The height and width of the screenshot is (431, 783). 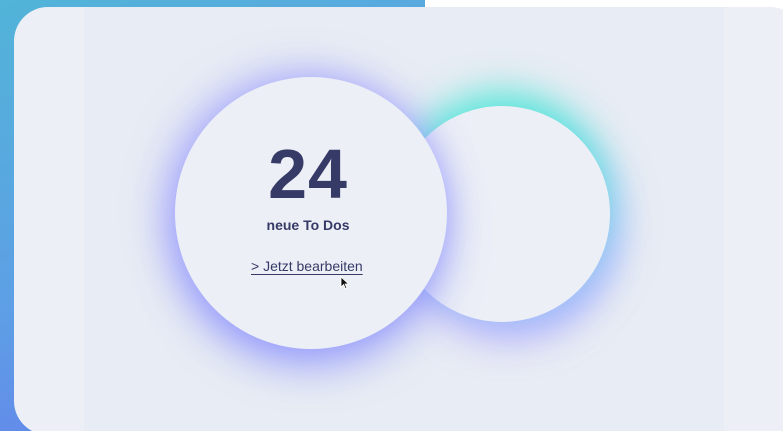 What do you see at coordinates (307, 266) in the screenshot?
I see `edit-now-link: > Jetzt bearbeiten` at bounding box center [307, 266].